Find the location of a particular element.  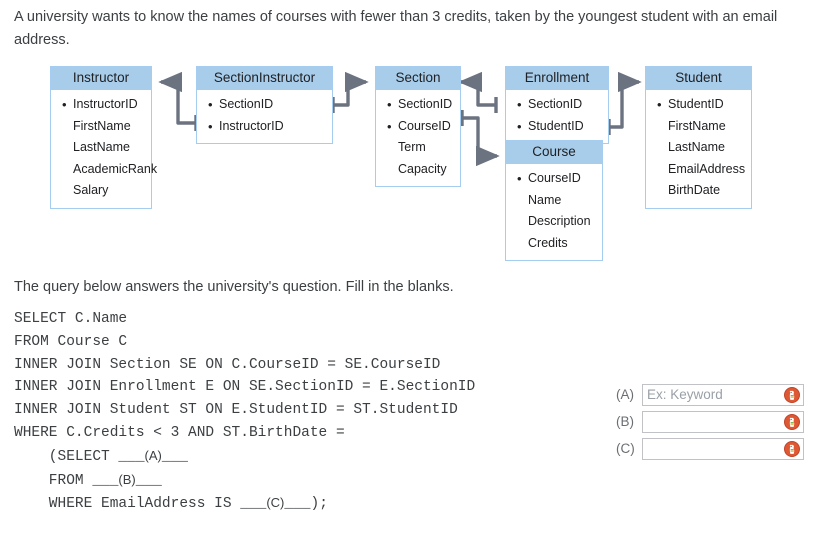

er-field: Name is located at coordinates (545, 199).